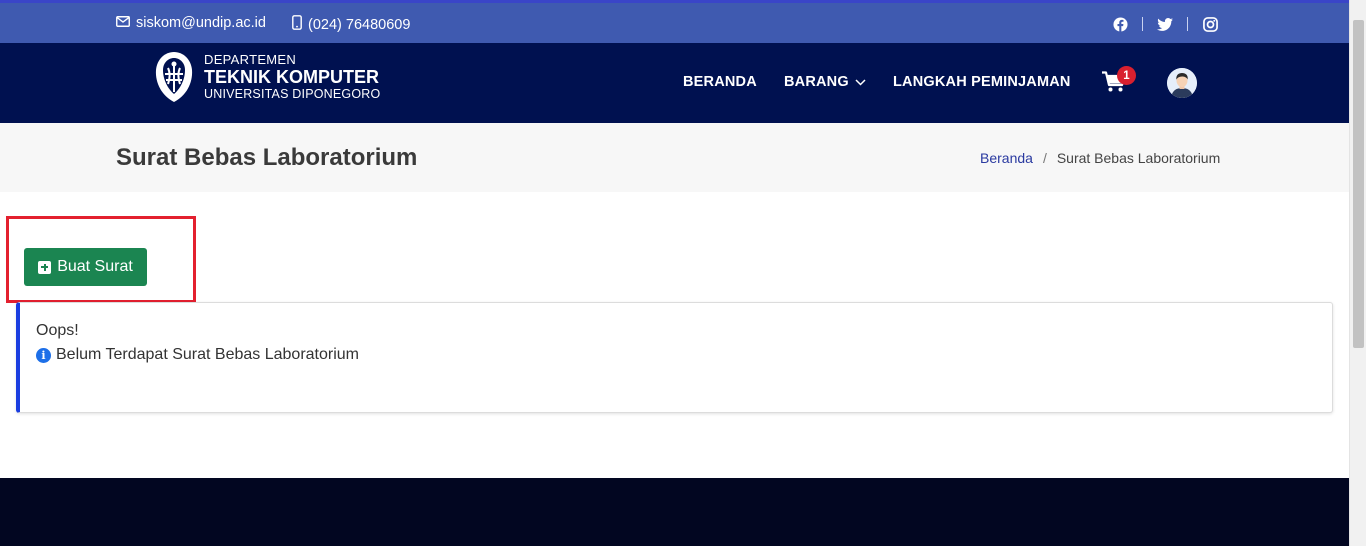 The image size is (1366, 546). I want to click on scrollbar-thumb, so click(1358, 184).